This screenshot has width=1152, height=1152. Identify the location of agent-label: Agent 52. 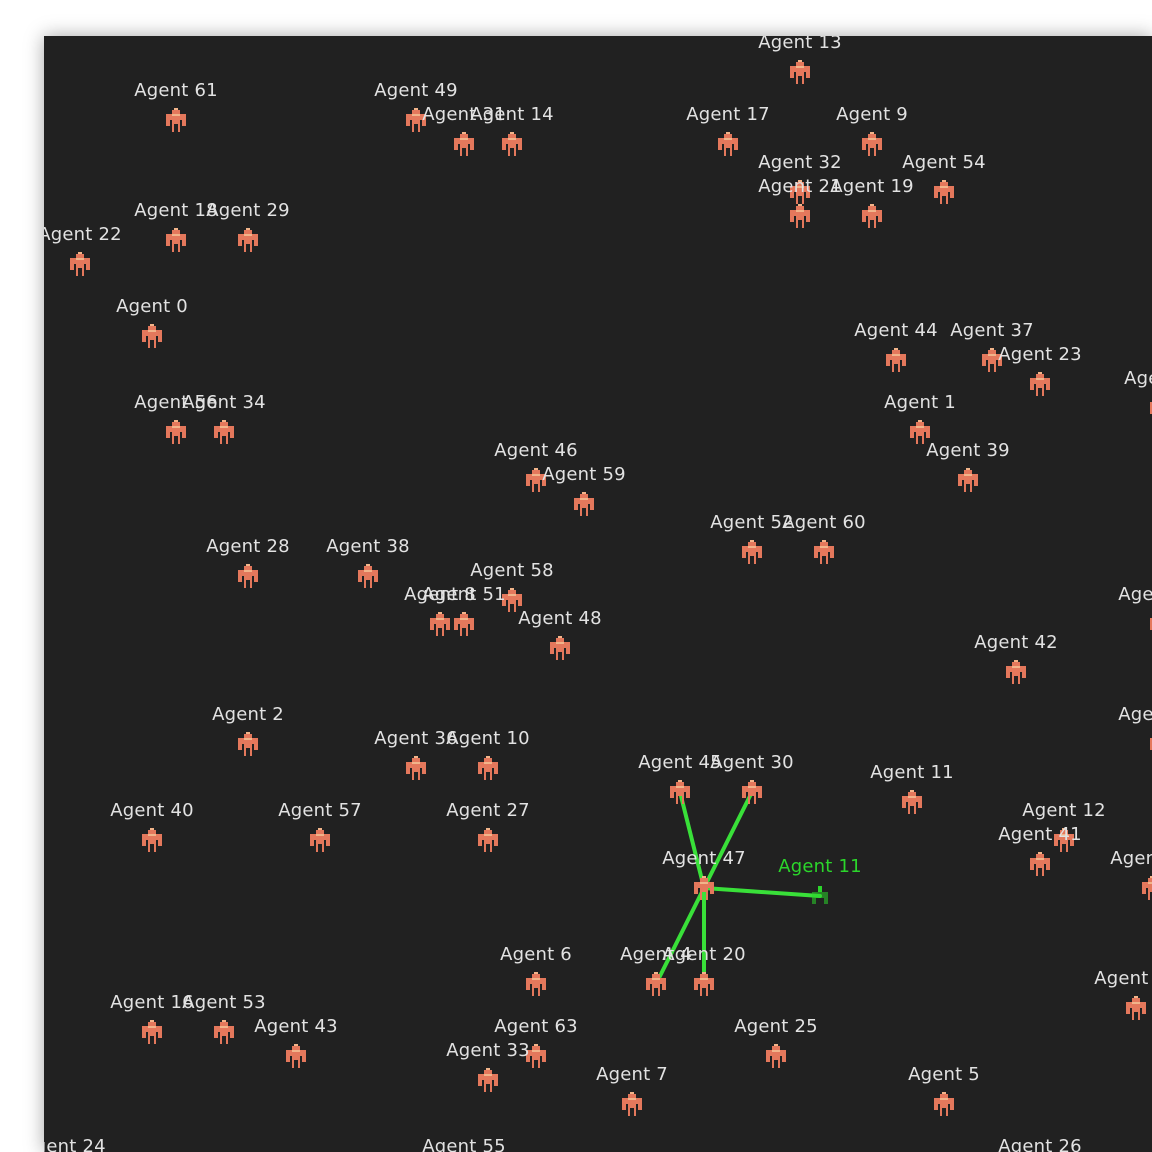
(752, 522).